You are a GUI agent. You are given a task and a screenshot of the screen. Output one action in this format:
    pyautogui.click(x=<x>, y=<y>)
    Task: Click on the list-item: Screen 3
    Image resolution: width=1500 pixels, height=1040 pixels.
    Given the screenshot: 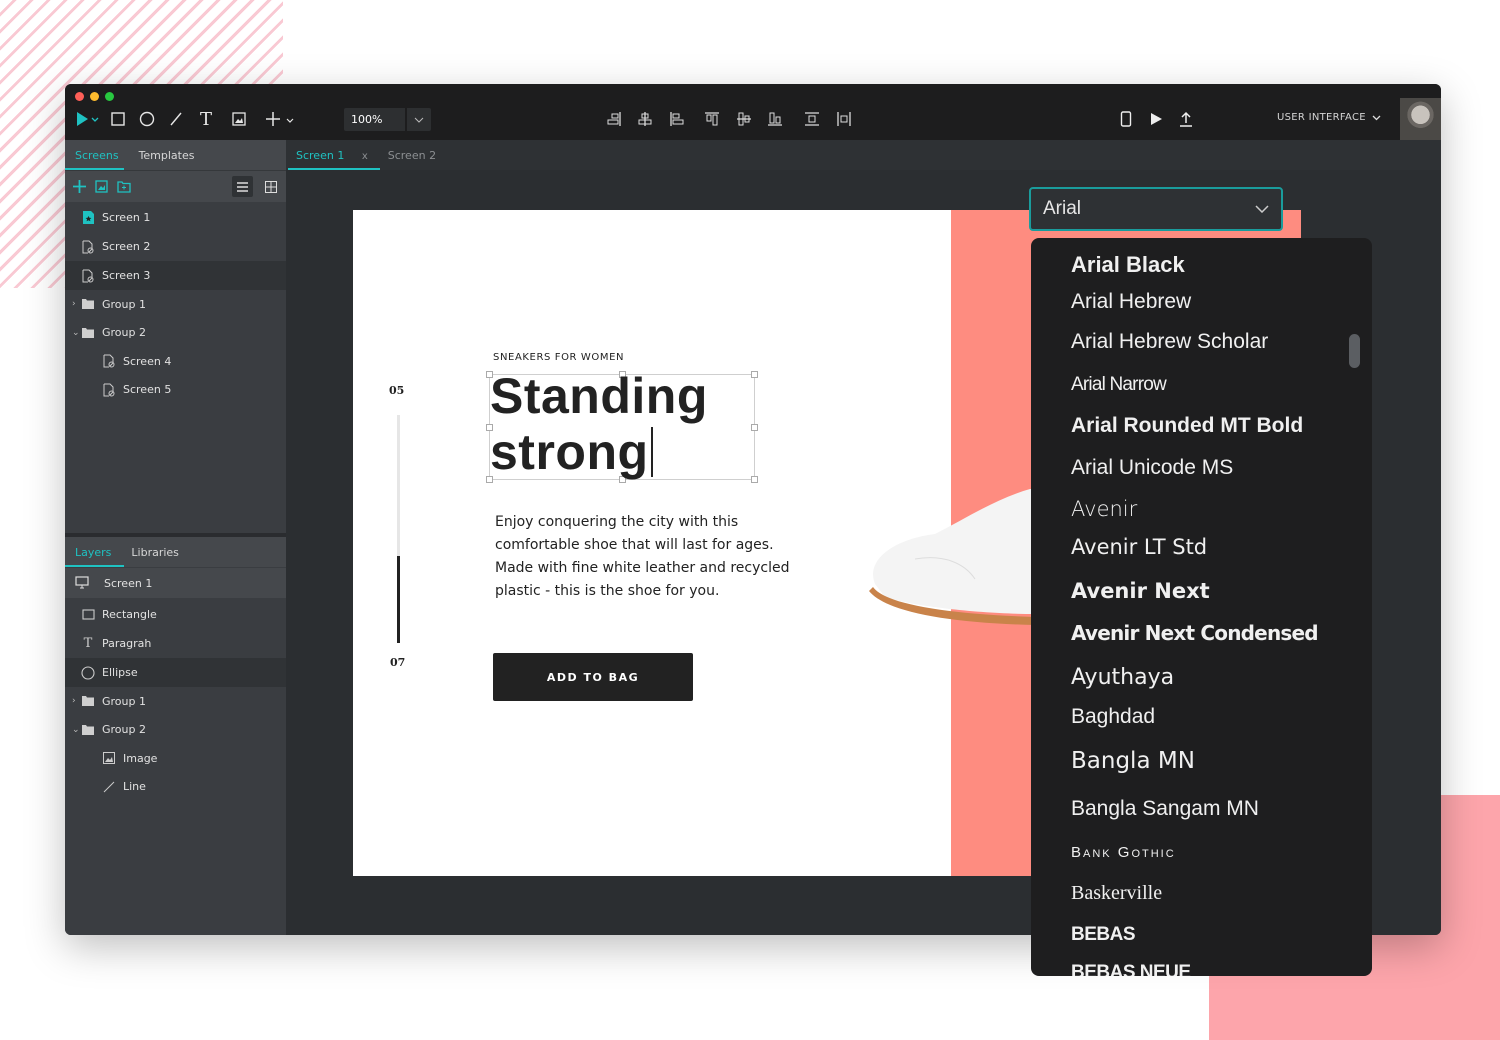 What is the action you would take?
    pyautogui.click(x=175, y=275)
    